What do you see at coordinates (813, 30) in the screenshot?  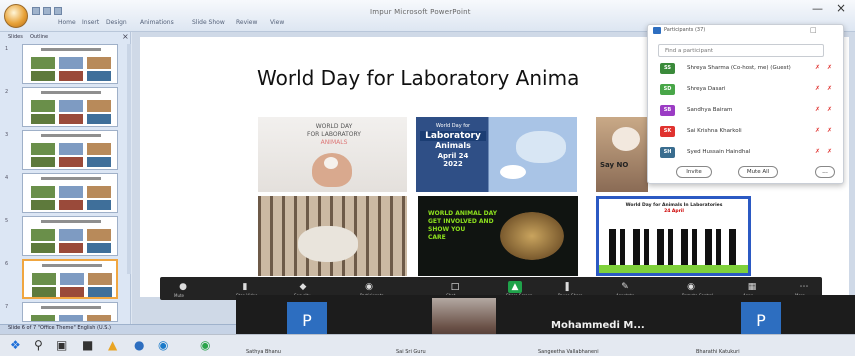 I see `panel-popout-icon: □` at bounding box center [813, 30].